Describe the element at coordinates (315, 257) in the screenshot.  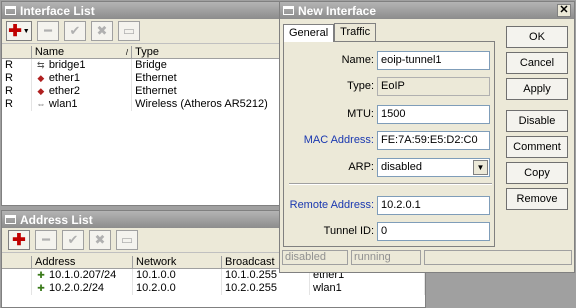
I see `status-disabled: disabled` at that location.